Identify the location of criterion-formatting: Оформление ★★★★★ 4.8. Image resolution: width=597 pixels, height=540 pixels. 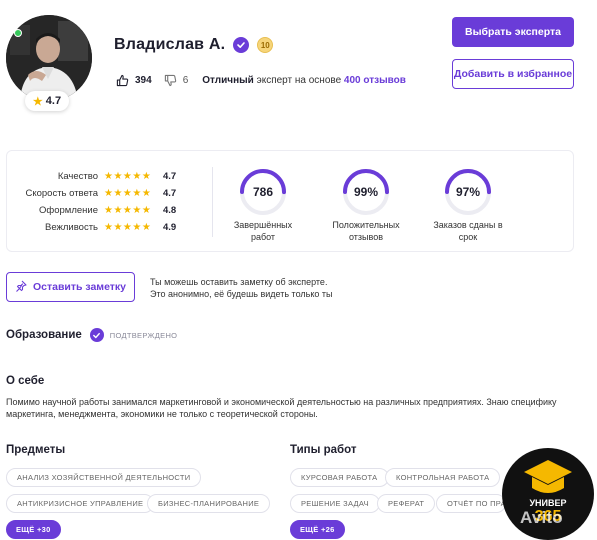
(102, 210).